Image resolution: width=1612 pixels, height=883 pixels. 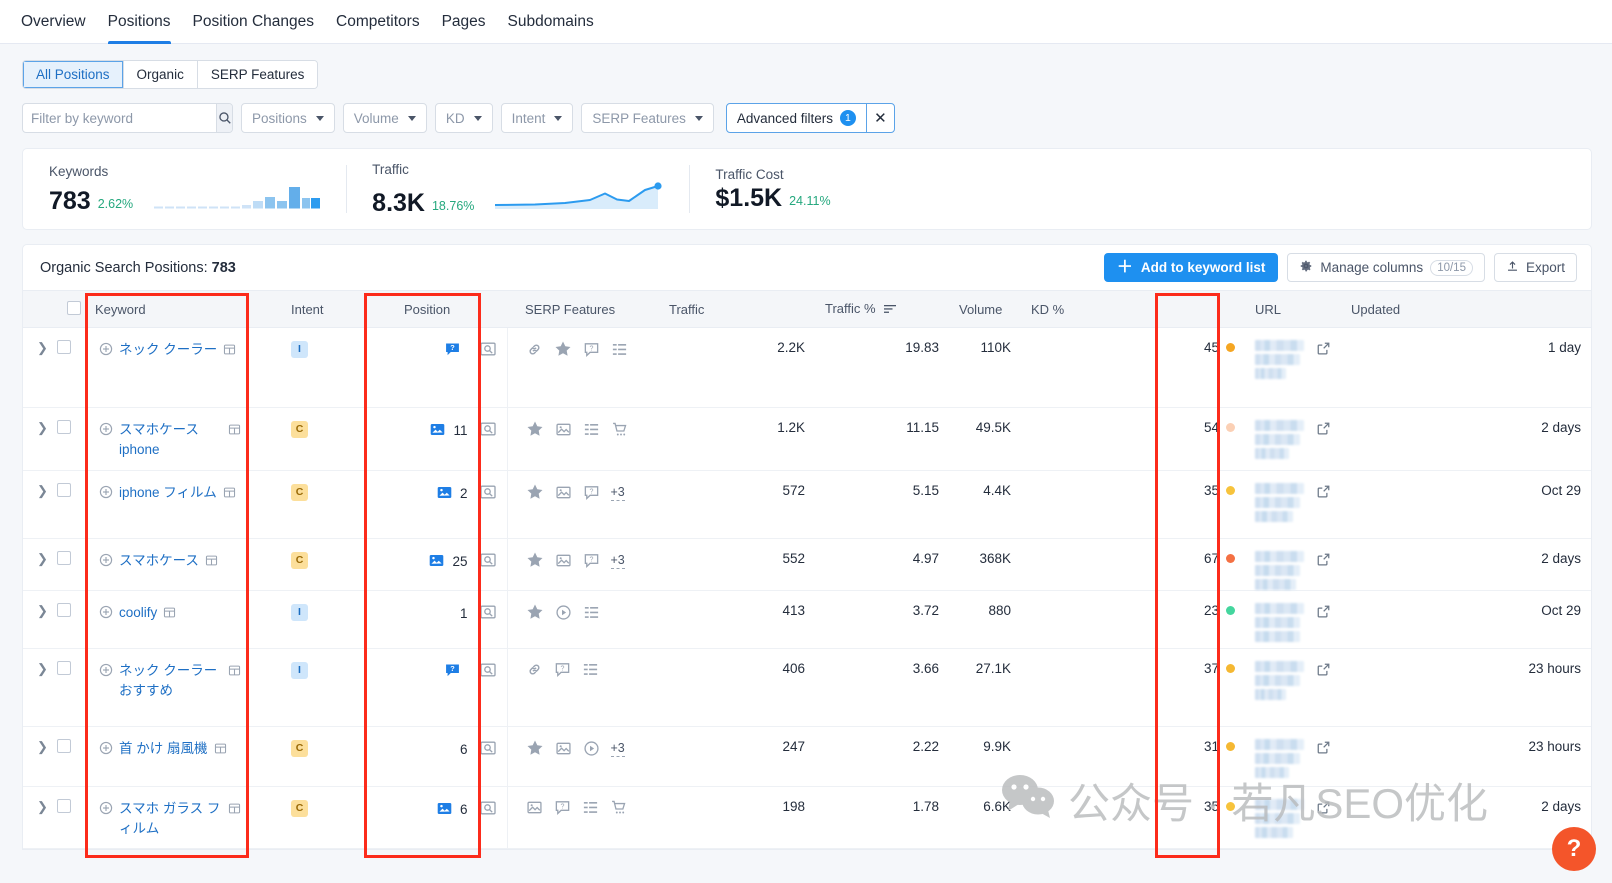 What do you see at coordinates (384, 118) in the screenshot?
I see `filter-volume: Volume` at bounding box center [384, 118].